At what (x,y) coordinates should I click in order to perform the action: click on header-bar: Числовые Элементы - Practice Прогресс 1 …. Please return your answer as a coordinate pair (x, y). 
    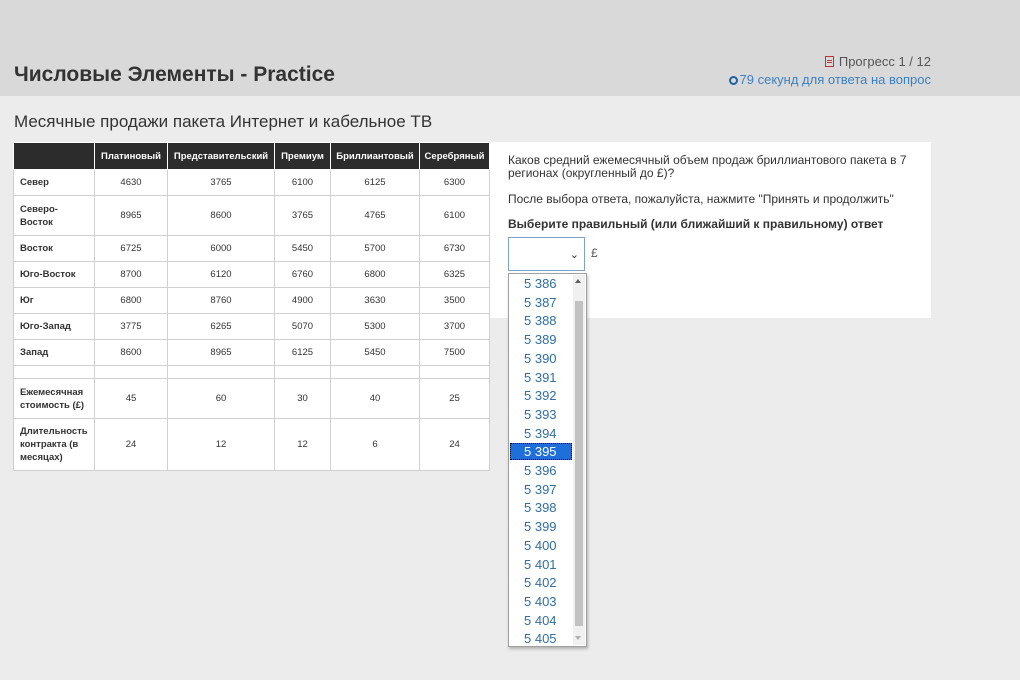
    Looking at the image, I should click on (510, 48).